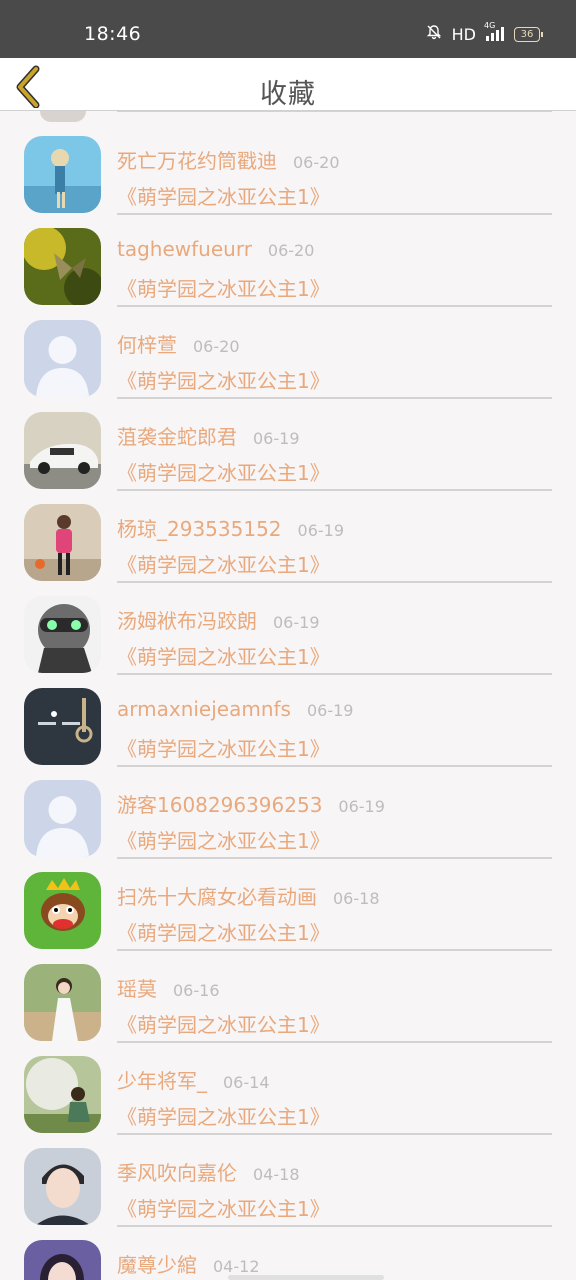 This screenshot has height=1280, width=576. Describe the element at coordinates (162, 1081) in the screenshot. I see `user-name: 少年将军_` at that location.